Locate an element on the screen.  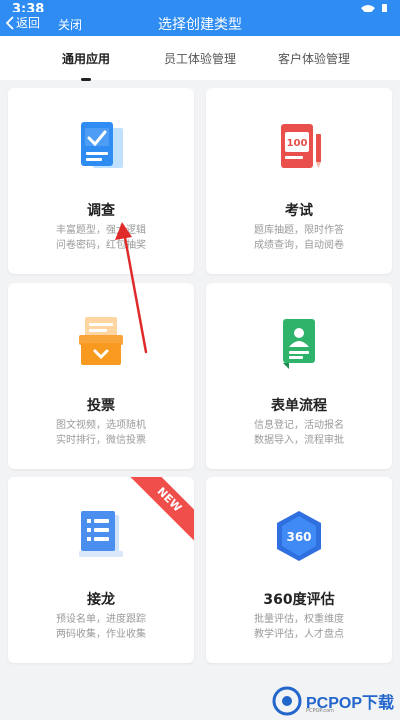
tab-label: 通用应用 is located at coordinates (85, 59).